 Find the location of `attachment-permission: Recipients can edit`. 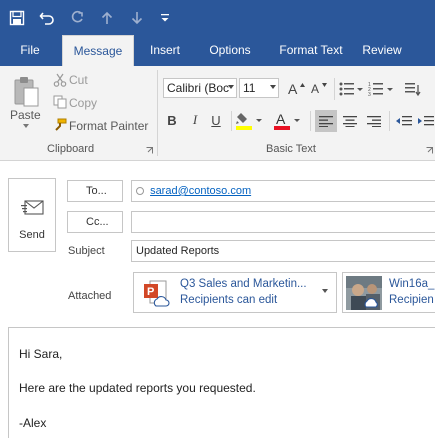

attachment-permission: Recipients can edit is located at coordinates (229, 300).